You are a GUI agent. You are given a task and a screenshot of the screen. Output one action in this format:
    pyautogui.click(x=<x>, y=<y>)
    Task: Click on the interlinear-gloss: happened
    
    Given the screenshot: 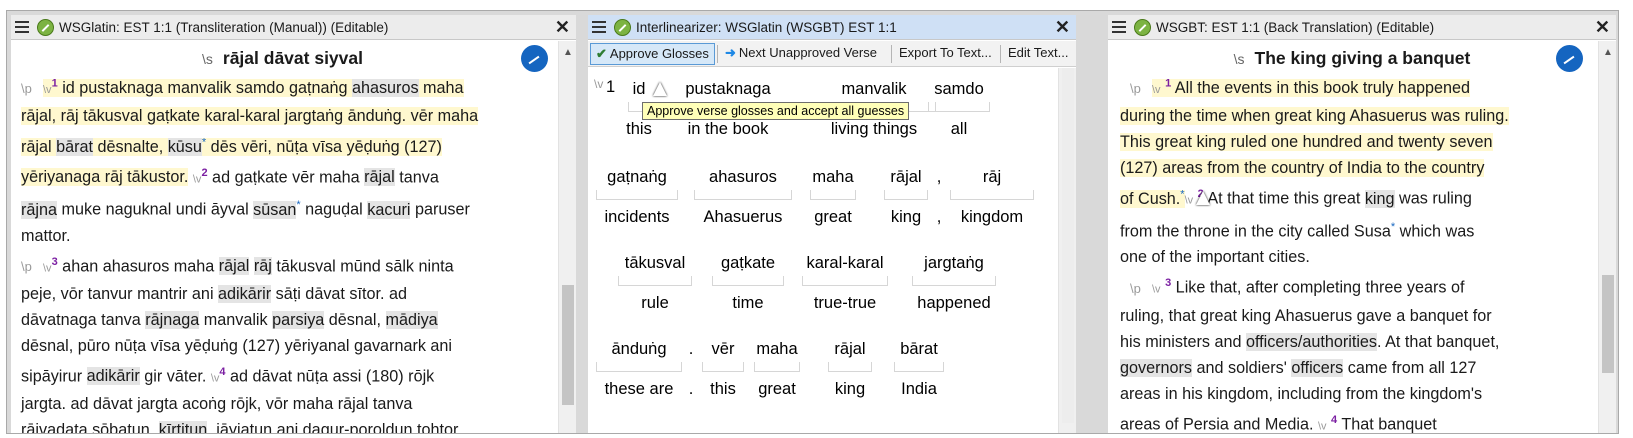 What is the action you would take?
    pyautogui.click(x=954, y=303)
    